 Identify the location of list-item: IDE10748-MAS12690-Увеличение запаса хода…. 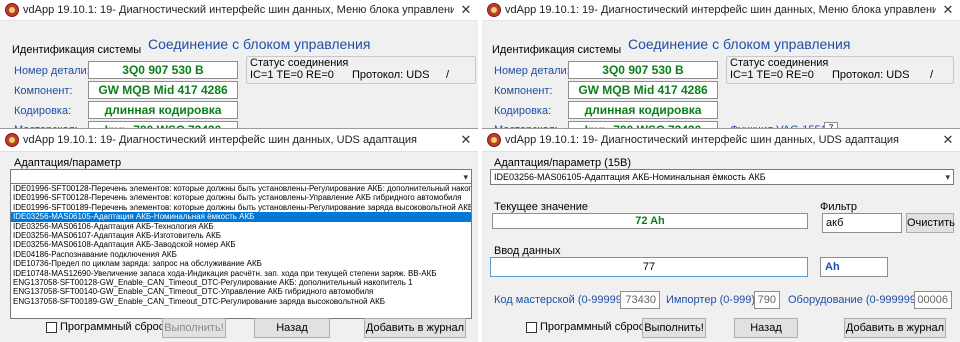
(241, 273).